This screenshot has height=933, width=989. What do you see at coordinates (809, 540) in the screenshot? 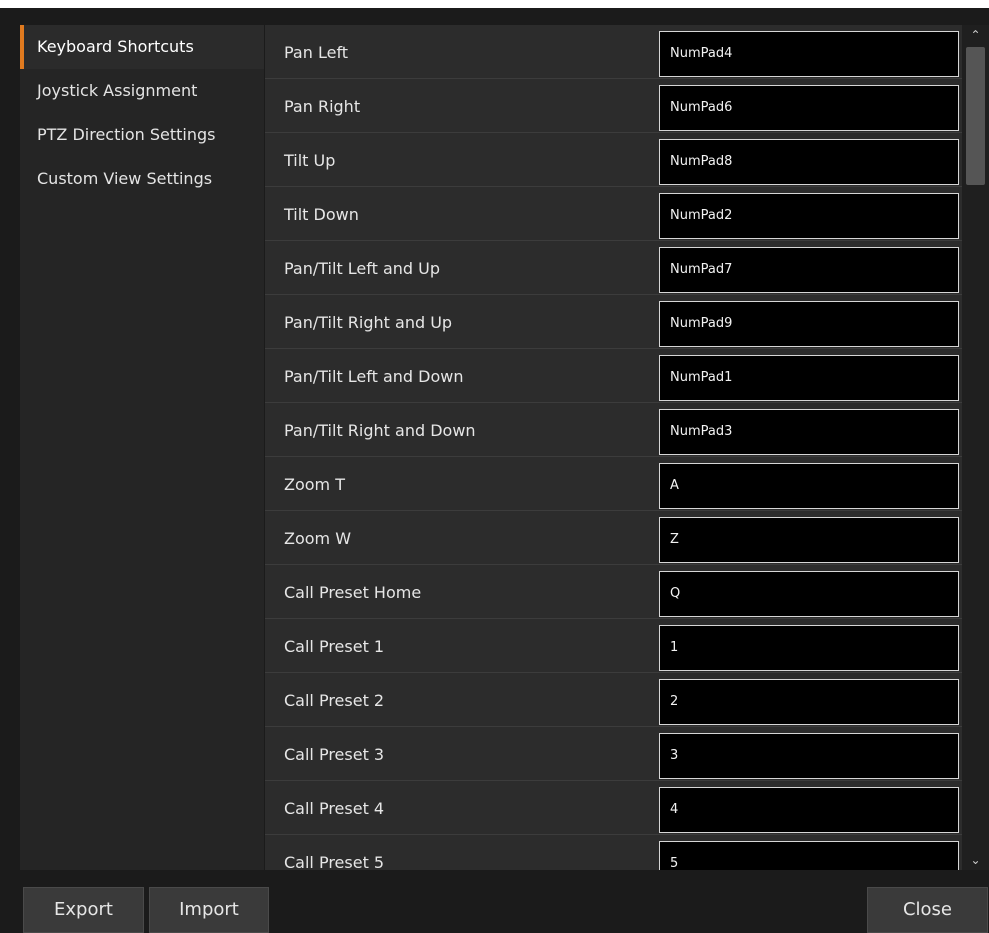
I see `shortcut-key-field: Z` at bounding box center [809, 540].